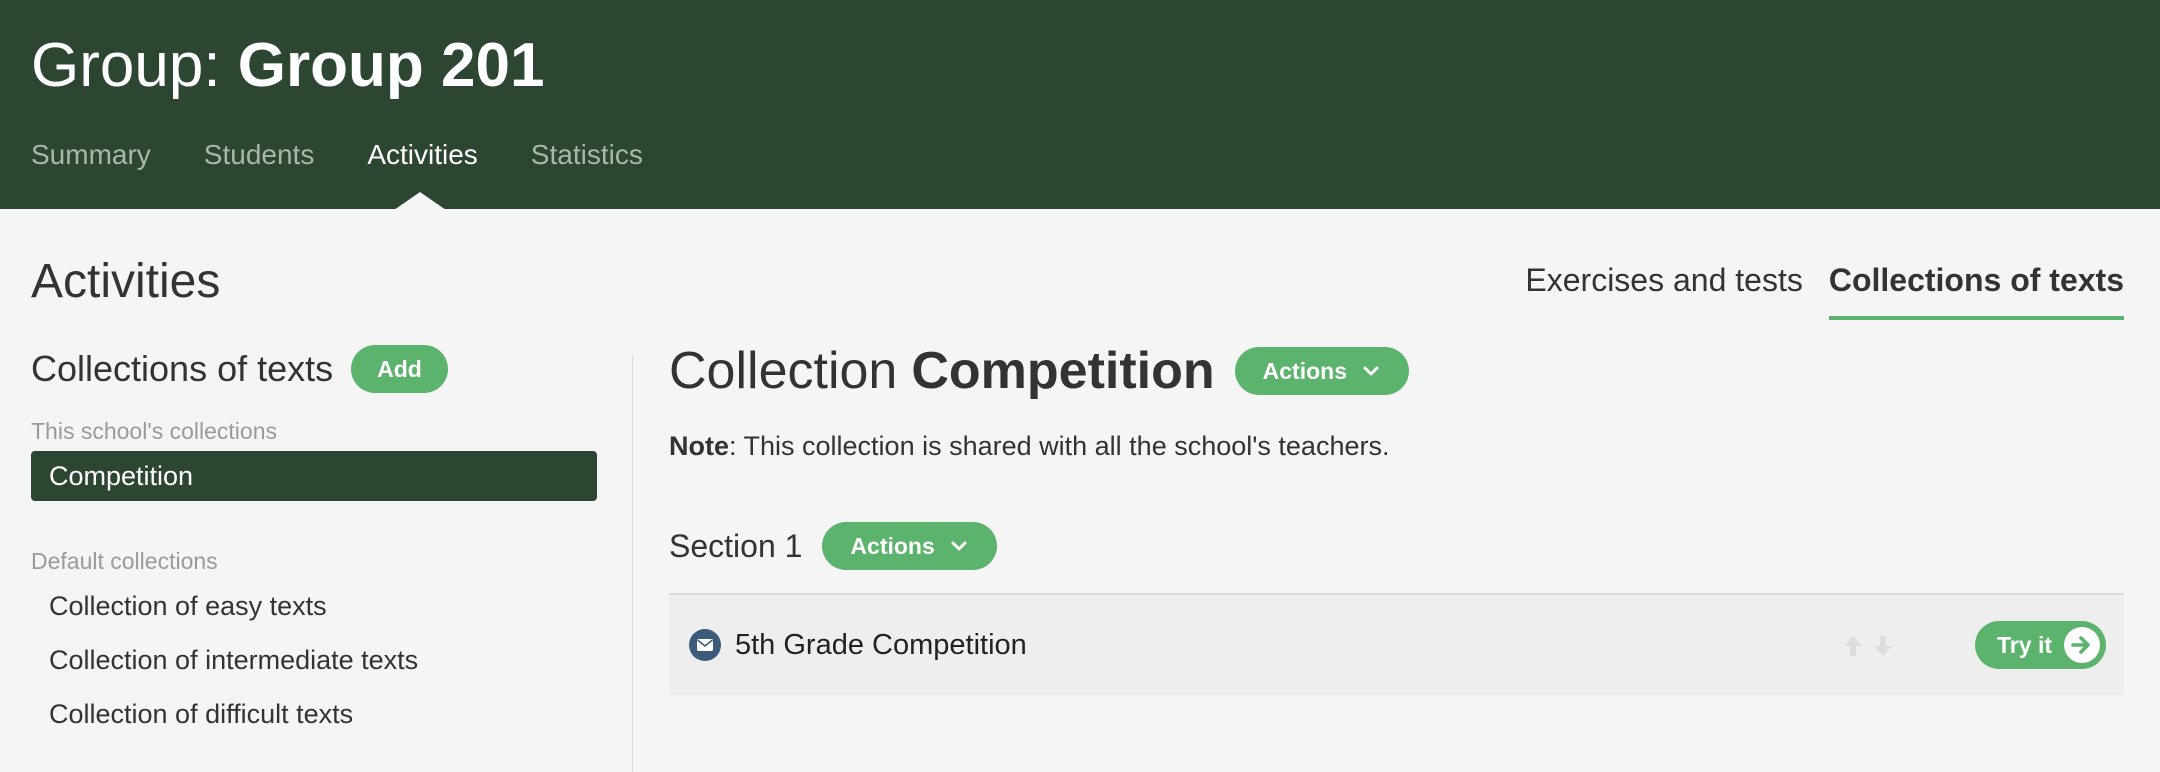 This screenshot has height=772, width=2160. I want to click on tab-activities: Activities, so click(422, 155).